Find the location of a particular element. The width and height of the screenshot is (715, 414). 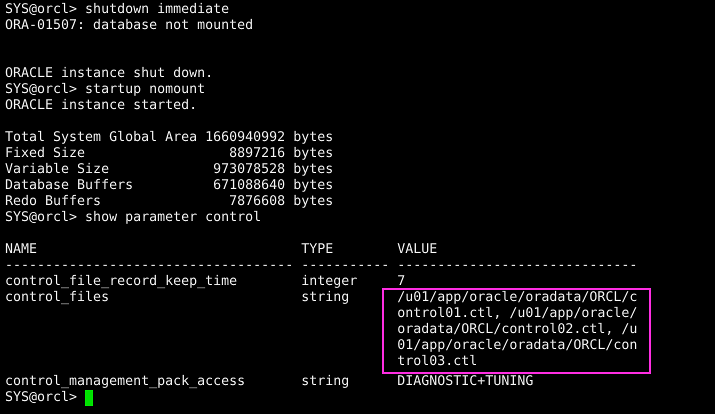

terminal-line: ORACLE instance shut down. is located at coordinates (109, 73).